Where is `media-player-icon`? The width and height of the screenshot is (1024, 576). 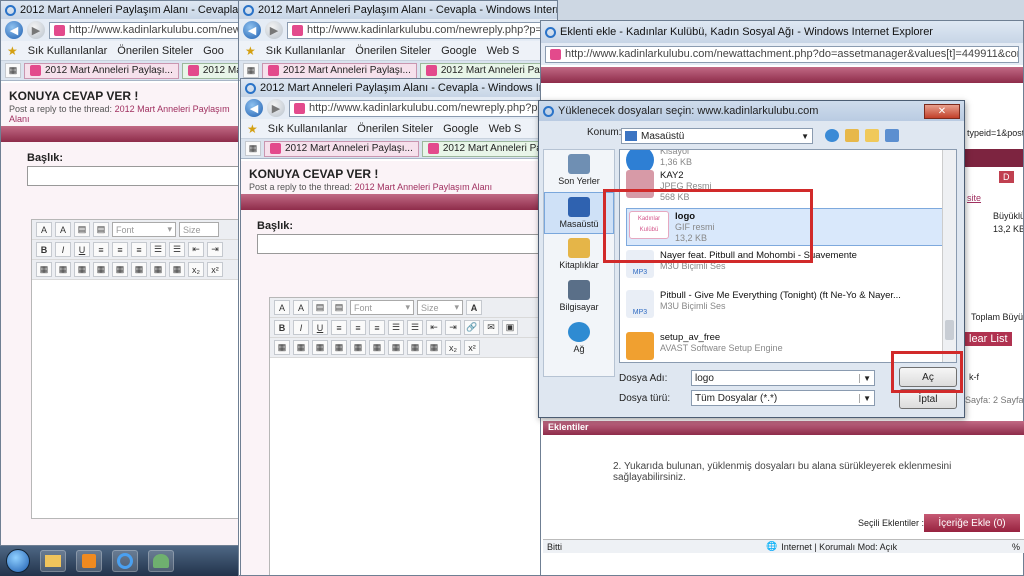 media-player-icon is located at coordinates (89, 561).